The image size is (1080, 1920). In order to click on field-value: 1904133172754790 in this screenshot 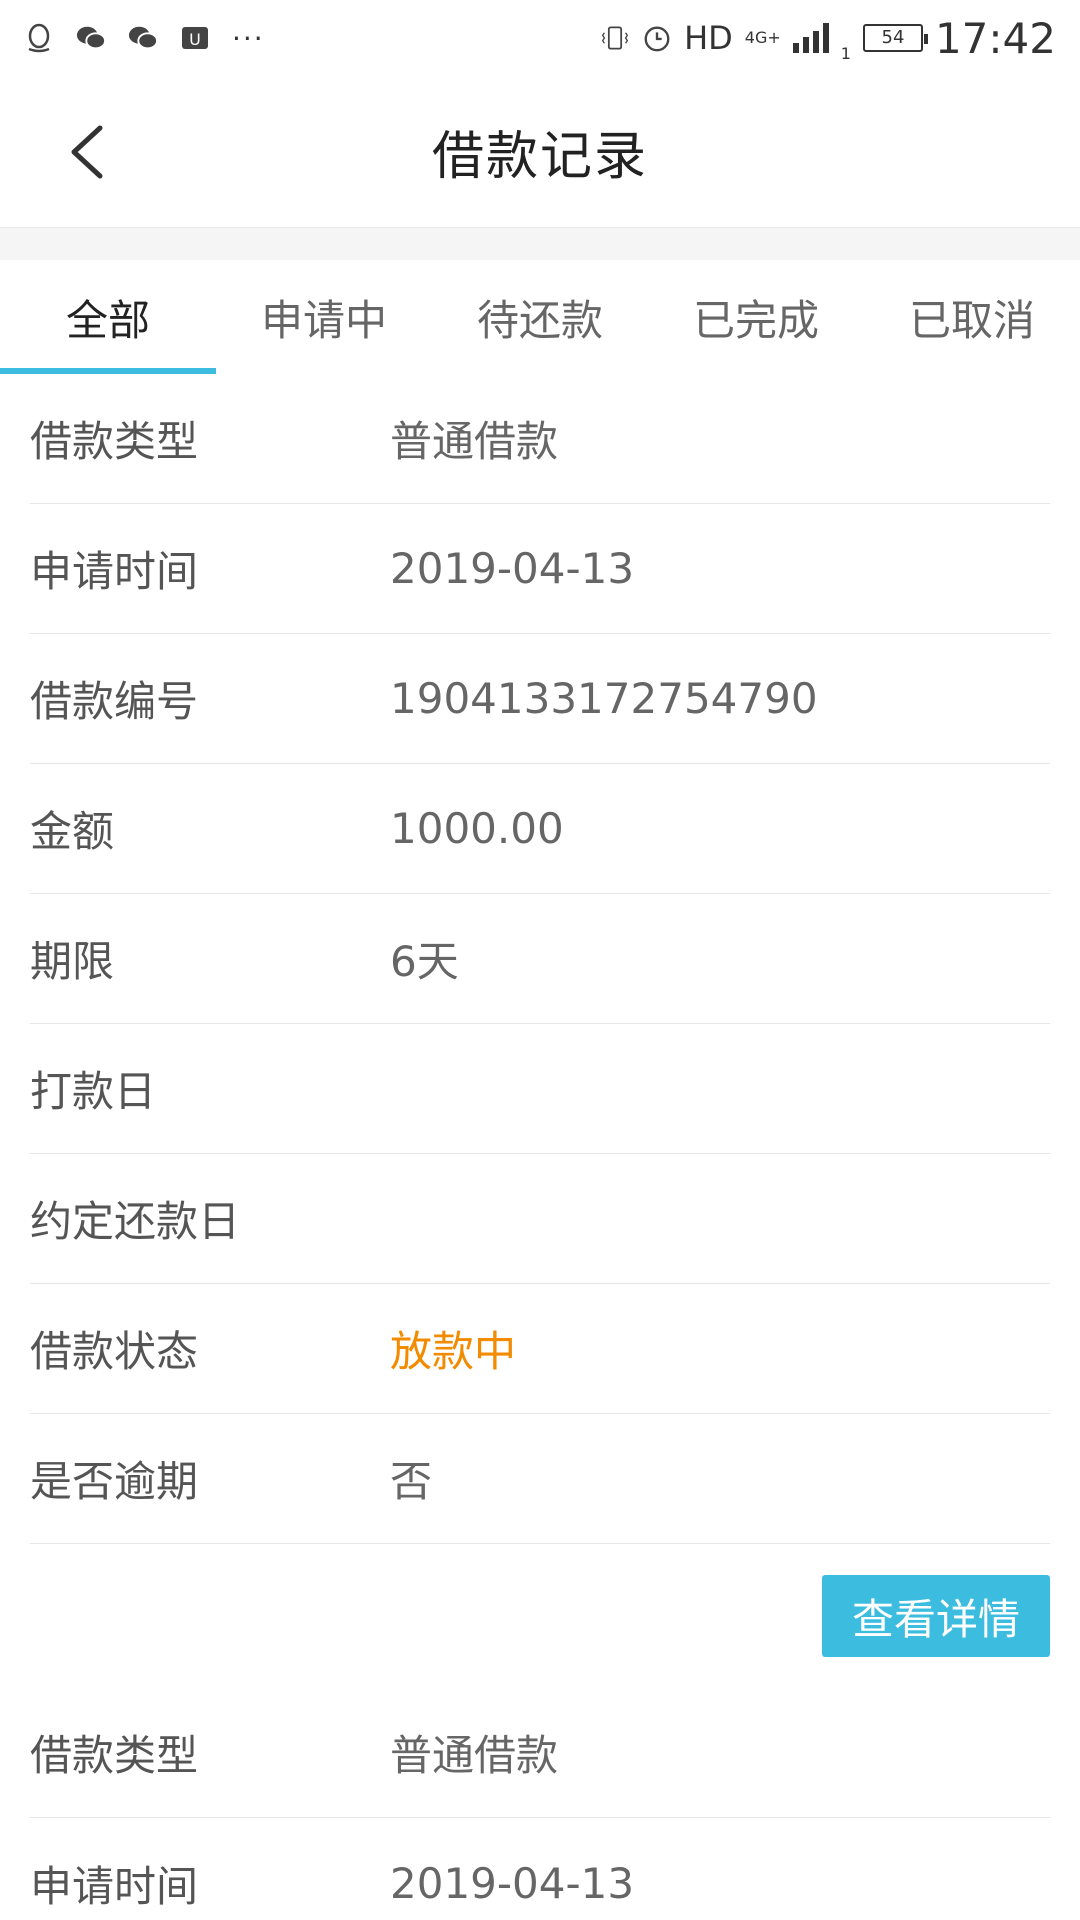, I will do `click(604, 698)`.